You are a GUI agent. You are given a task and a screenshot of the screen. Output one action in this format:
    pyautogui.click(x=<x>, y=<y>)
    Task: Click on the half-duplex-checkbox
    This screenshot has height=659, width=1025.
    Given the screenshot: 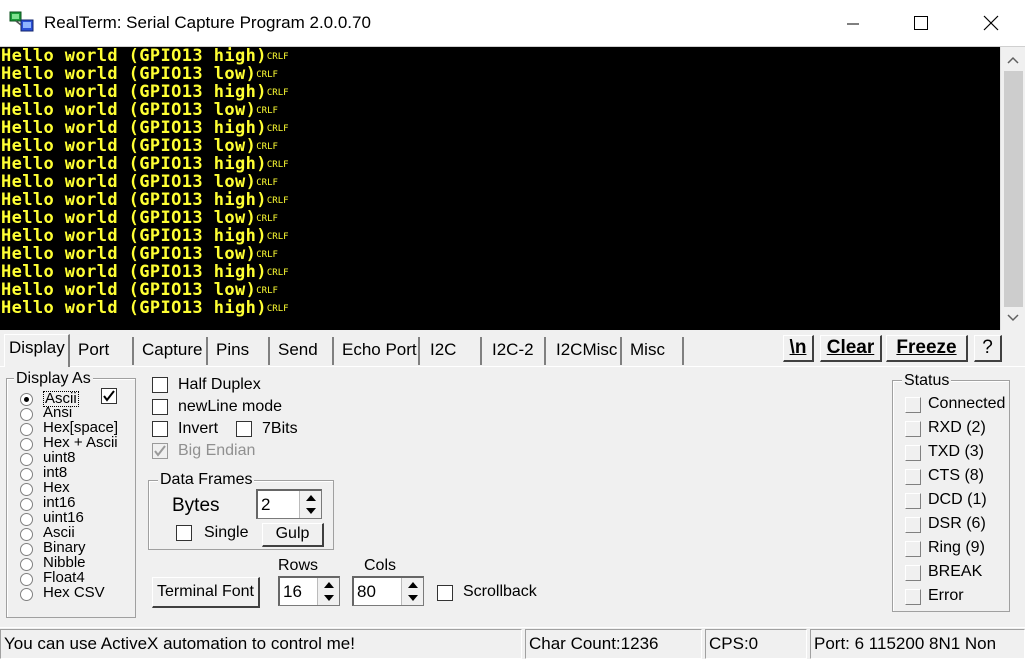 What is the action you would take?
    pyautogui.click(x=160, y=385)
    